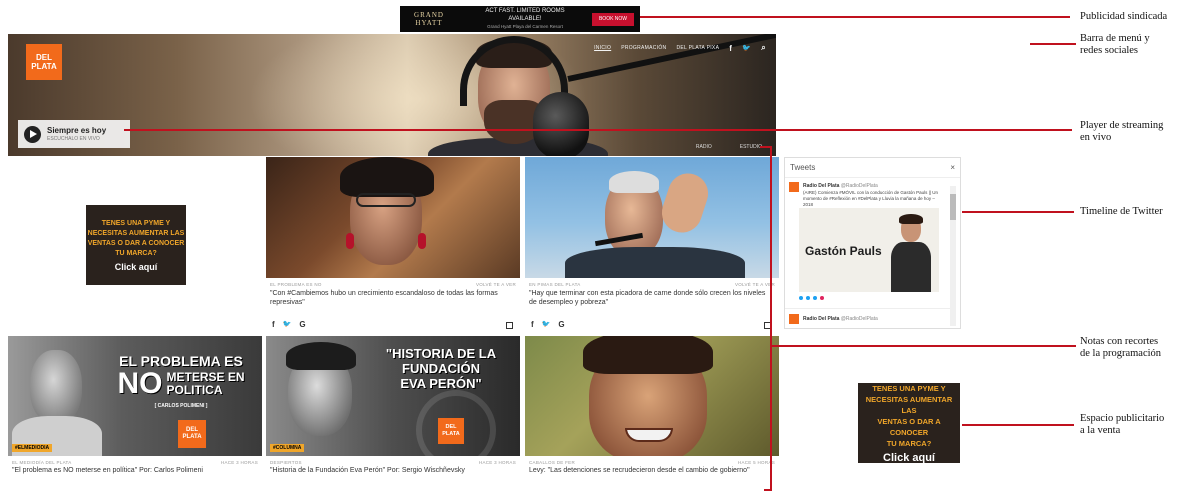 Image resolution: width=1192 pixels, height=503 pixels. I want to click on twitter-title: Tweets, so click(803, 167).